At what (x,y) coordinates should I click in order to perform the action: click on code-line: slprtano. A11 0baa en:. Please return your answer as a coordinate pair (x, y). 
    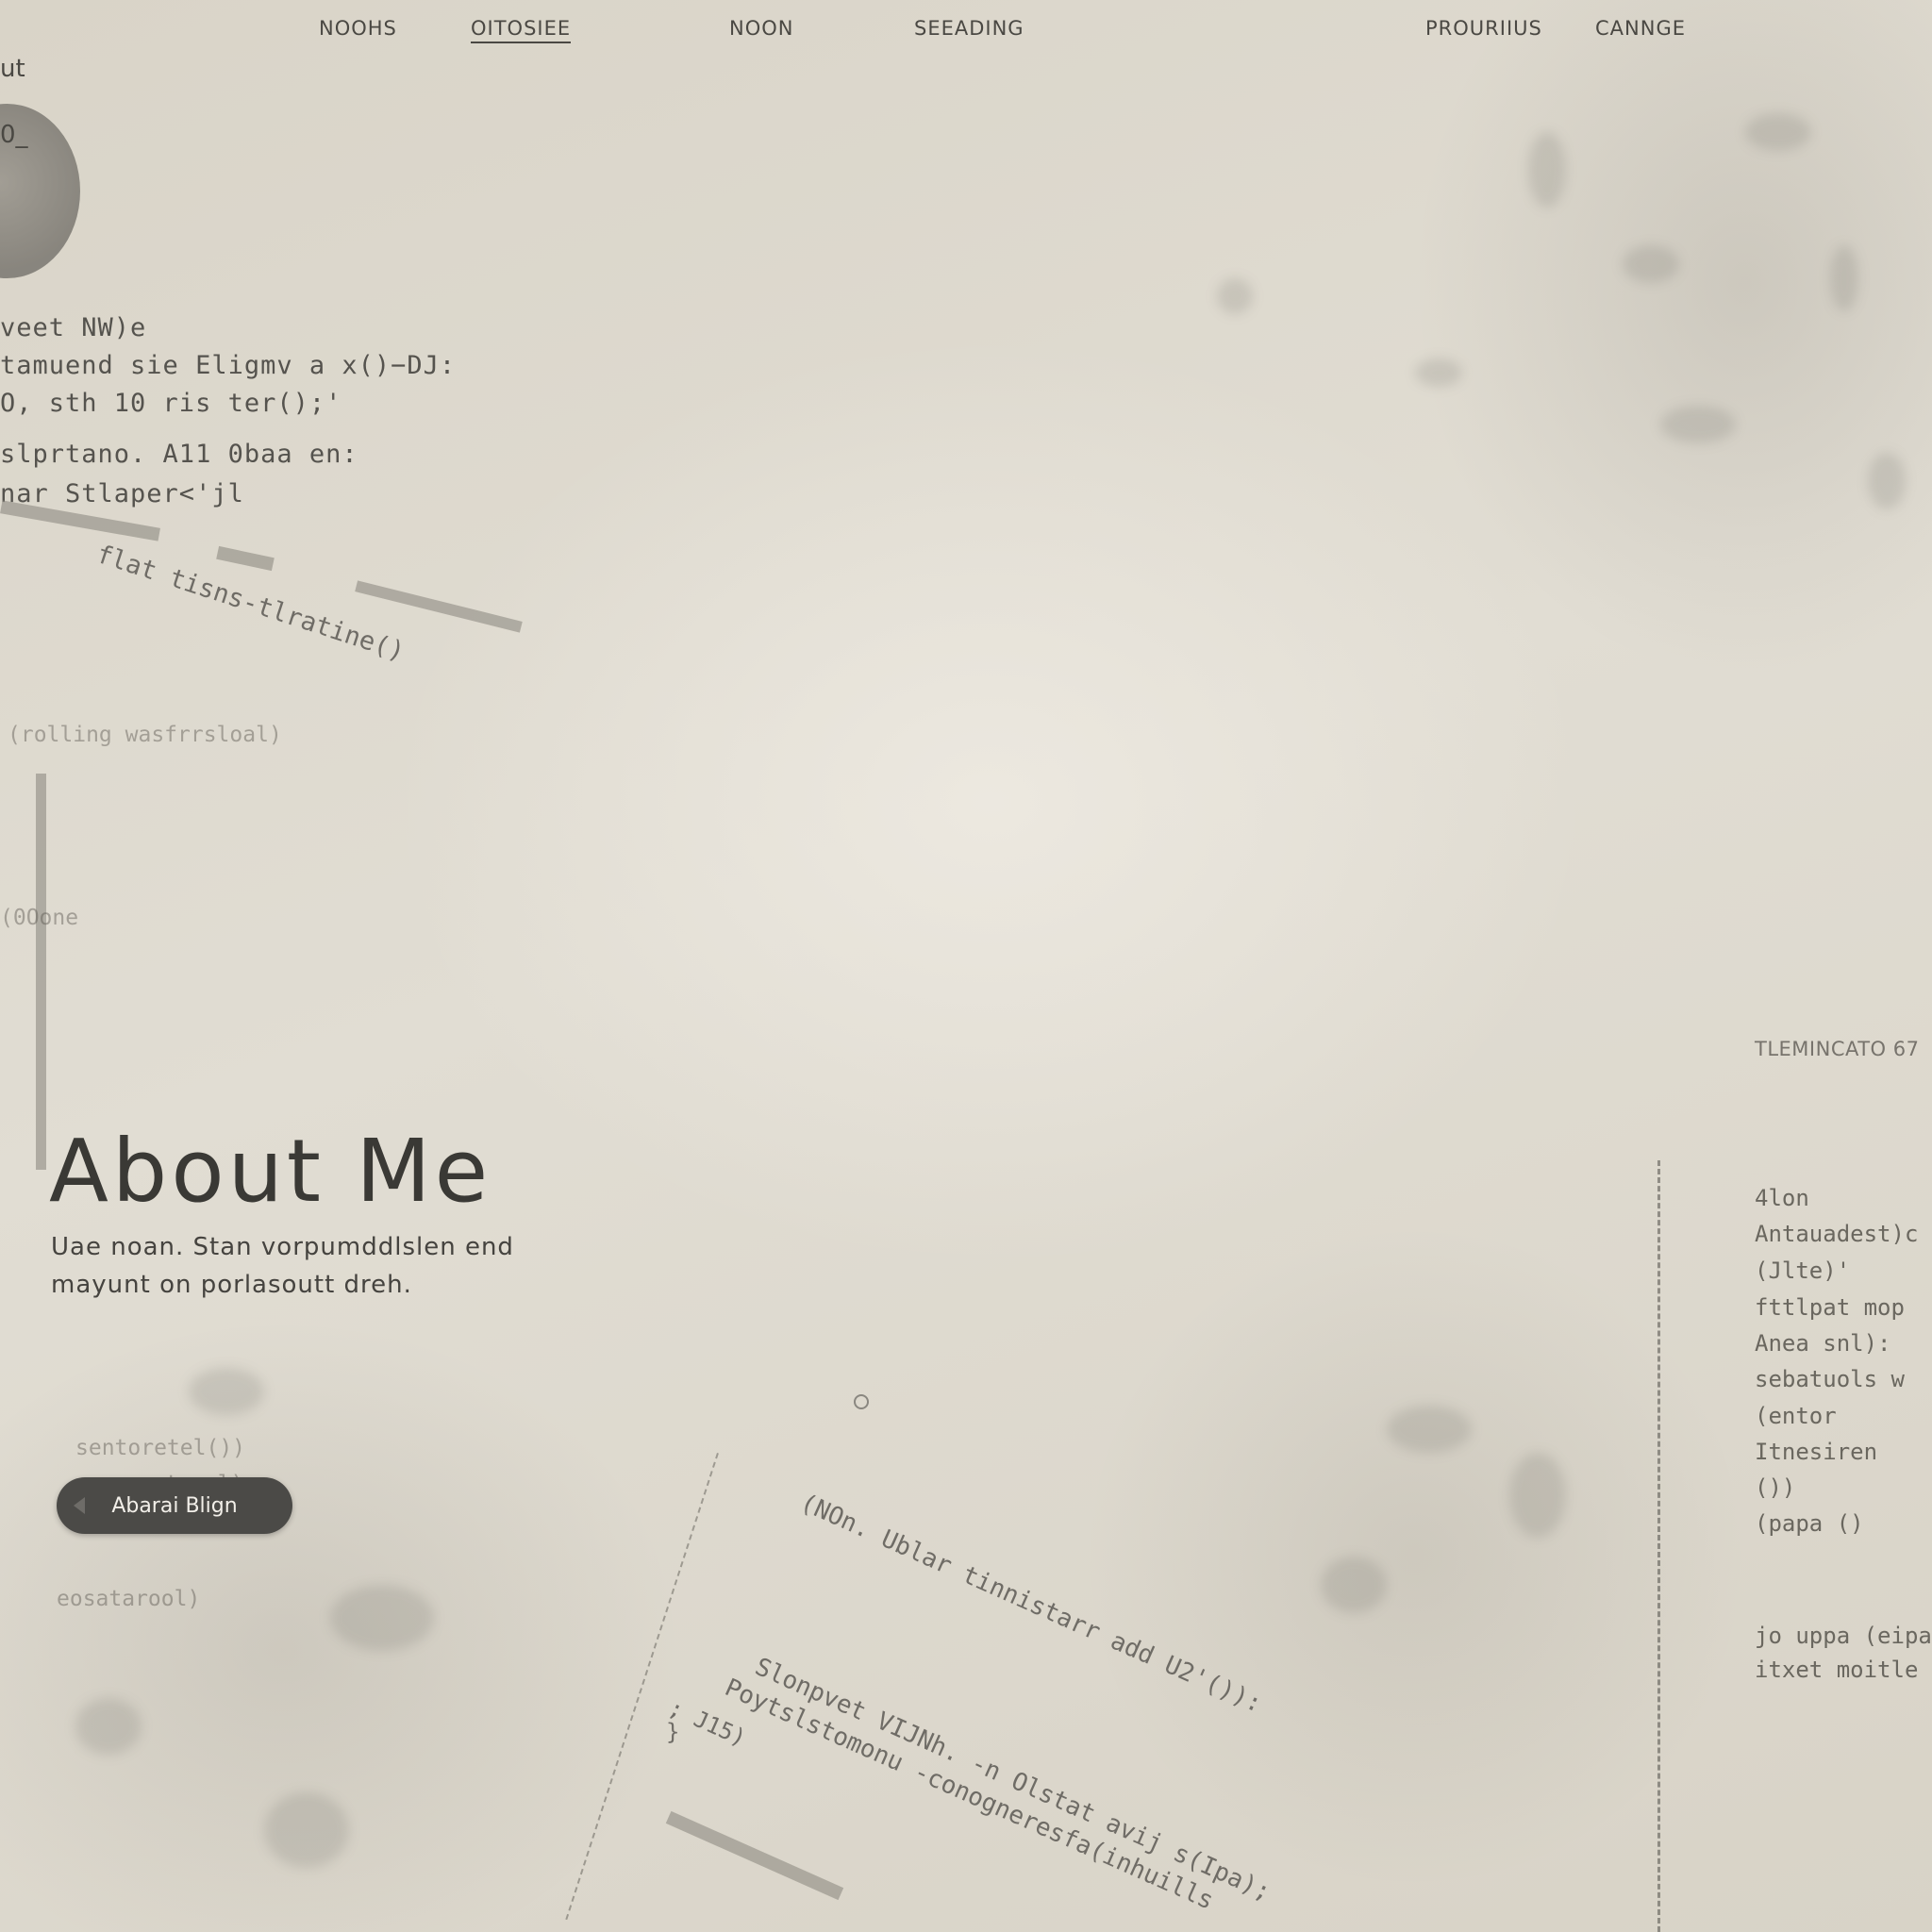
    Looking at the image, I should click on (179, 454).